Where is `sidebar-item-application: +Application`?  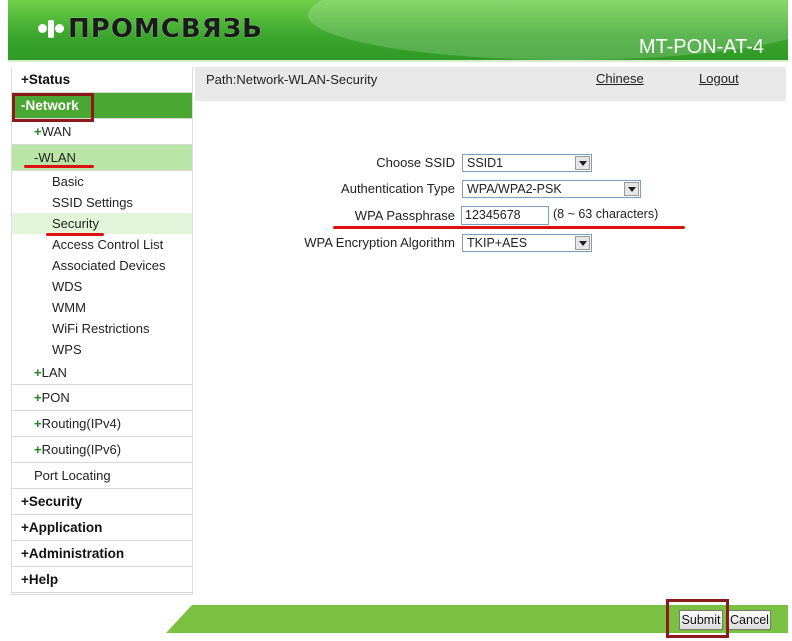 sidebar-item-application: +Application is located at coordinates (102, 528).